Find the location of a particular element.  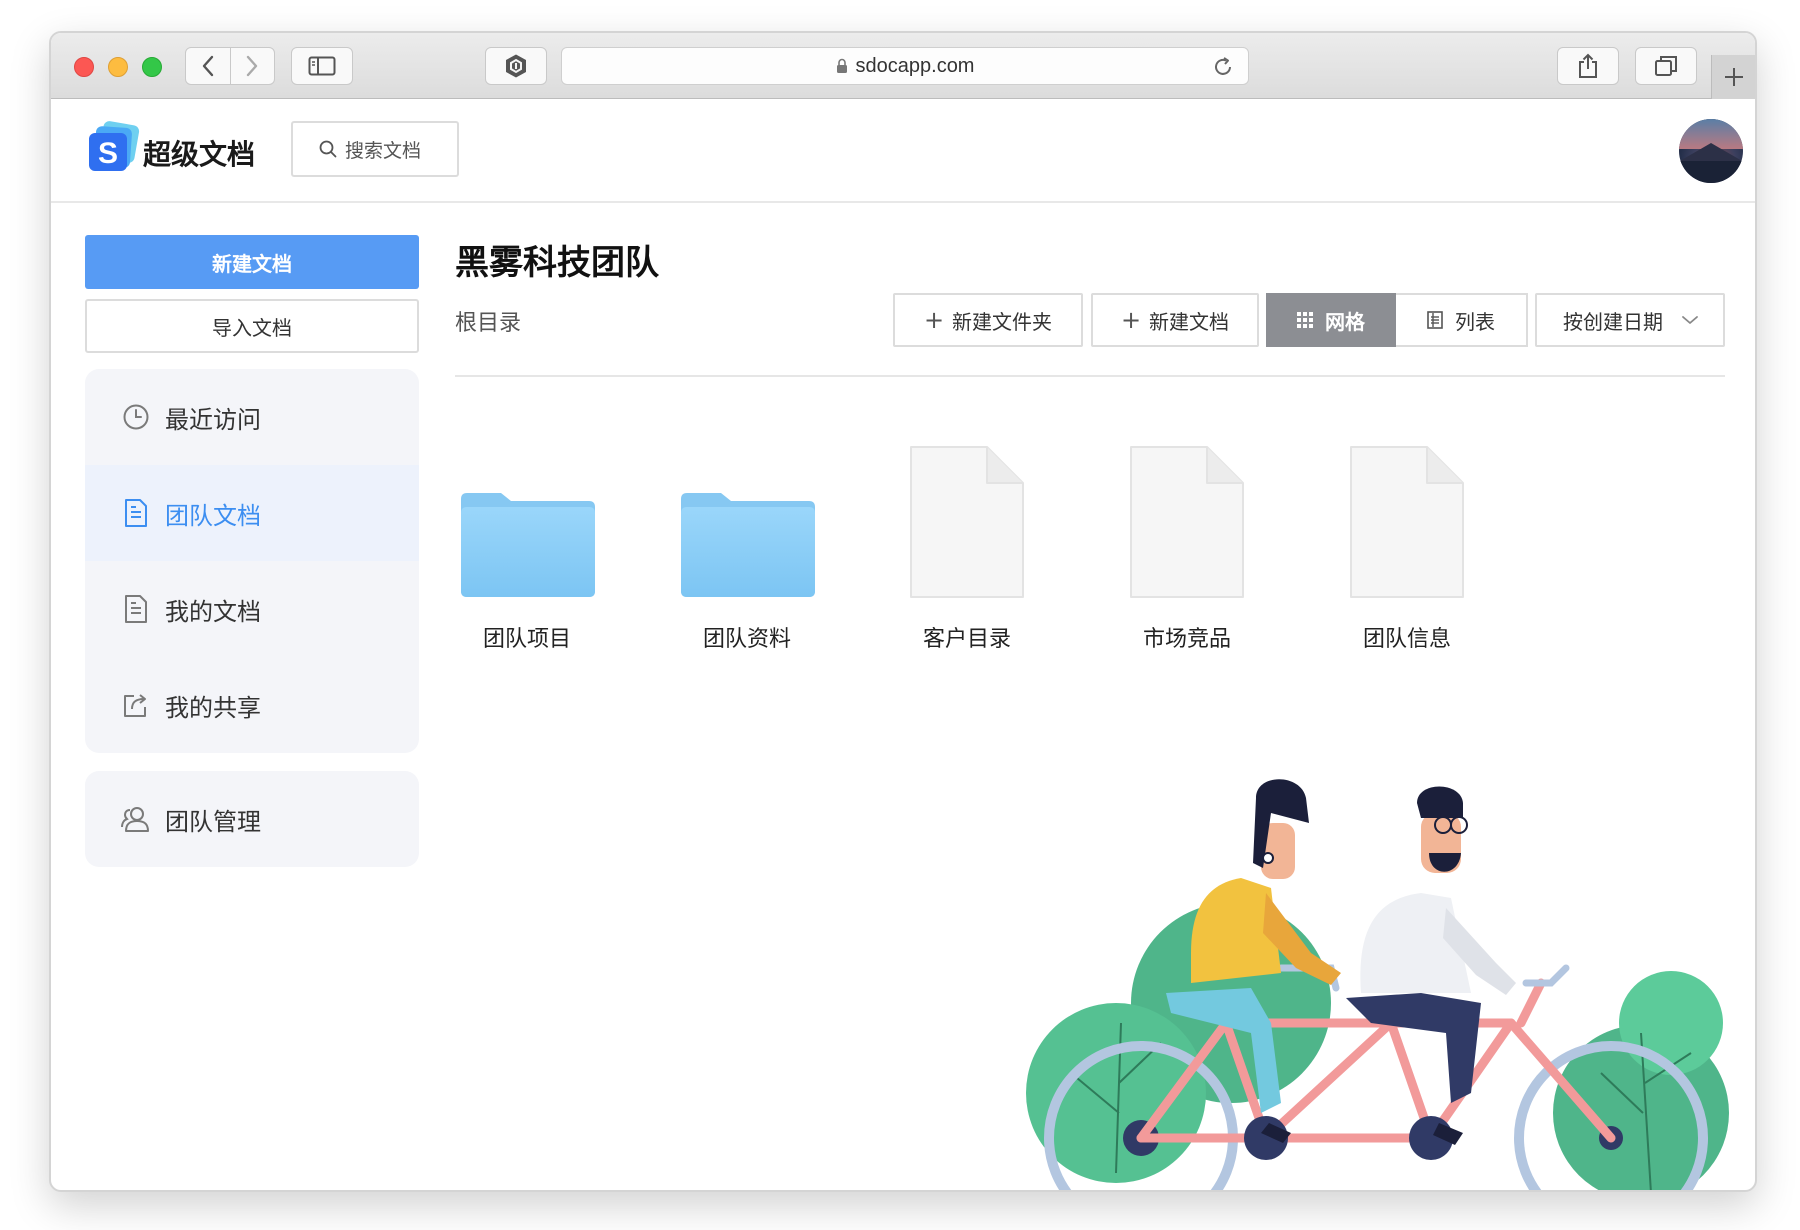

sidebar-item-my-docs: 我的文档 is located at coordinates (252, 609).